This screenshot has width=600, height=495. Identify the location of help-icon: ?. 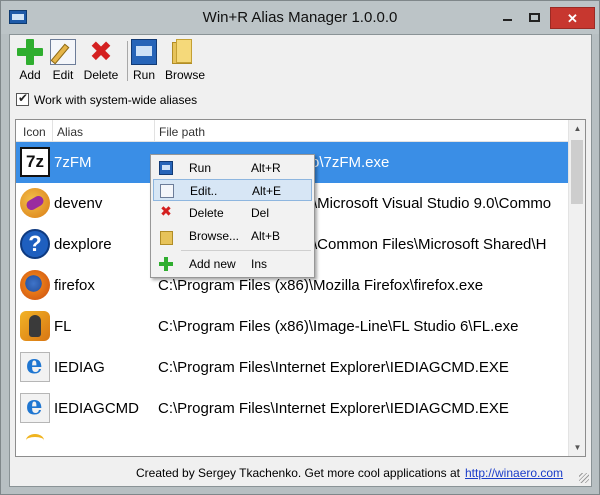
(35, 244).